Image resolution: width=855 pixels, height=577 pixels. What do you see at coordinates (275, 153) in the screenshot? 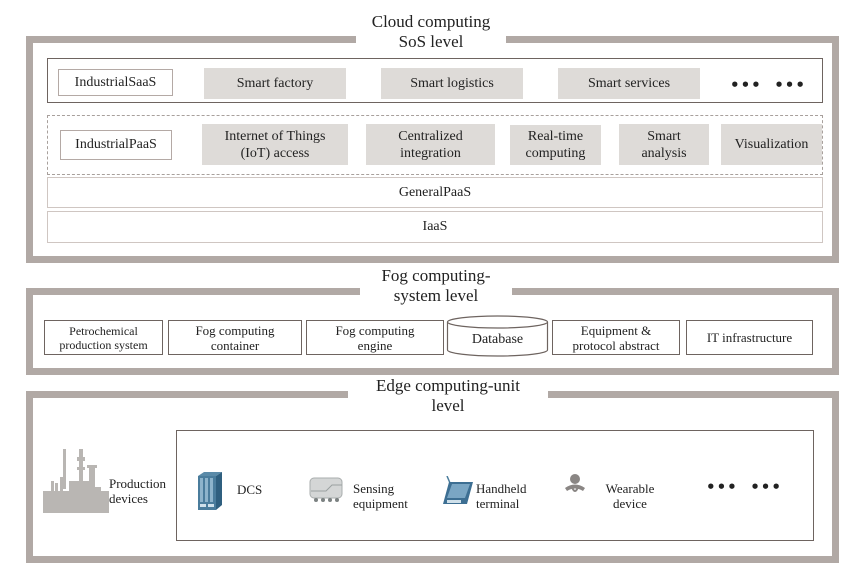
I see `paas-item-line2: (IoT) access` at bounding box center [275, 153].